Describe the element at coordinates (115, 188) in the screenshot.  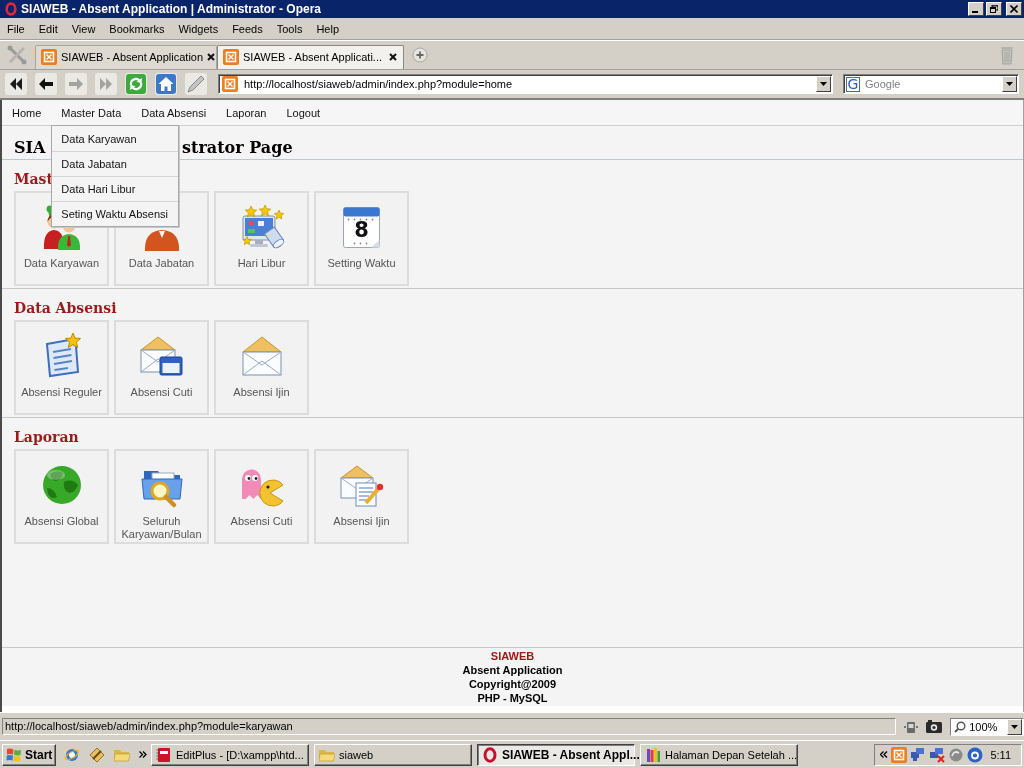
I see `menu-item: Data Hari Libur` at that location.